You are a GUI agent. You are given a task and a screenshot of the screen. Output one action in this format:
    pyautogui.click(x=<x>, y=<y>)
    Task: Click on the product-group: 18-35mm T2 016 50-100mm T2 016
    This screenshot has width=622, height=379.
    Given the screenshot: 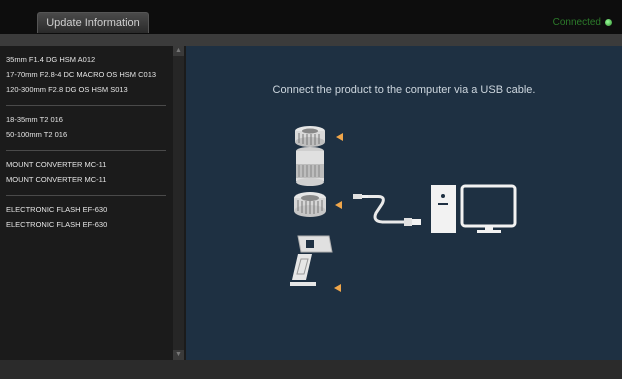 What is the action you would take?
    pyautogui.click(x=86, y=128)
    